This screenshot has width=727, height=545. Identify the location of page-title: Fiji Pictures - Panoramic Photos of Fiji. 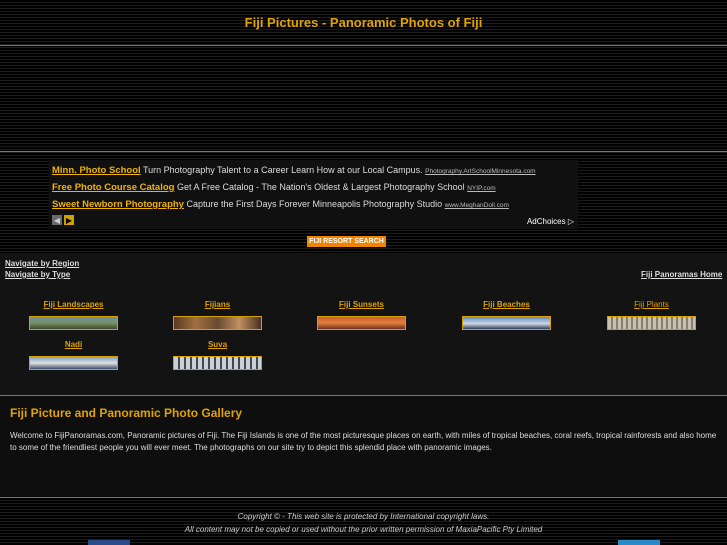
(363, 22).